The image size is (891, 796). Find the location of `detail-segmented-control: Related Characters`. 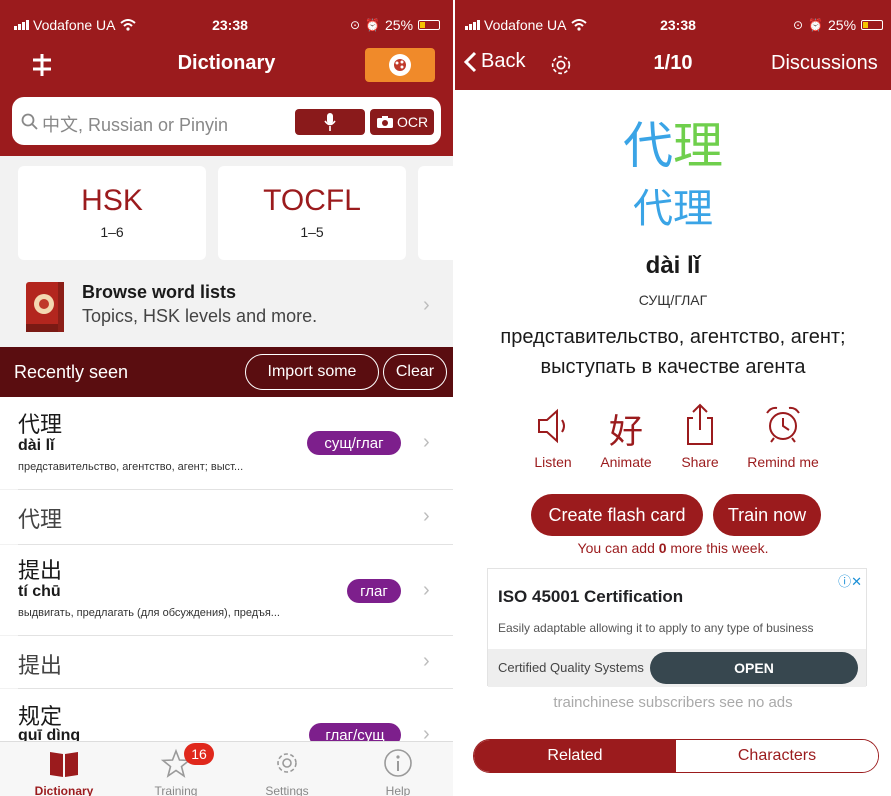

detail-segmented-control: Related Characters is located at coordinates (676, 756).